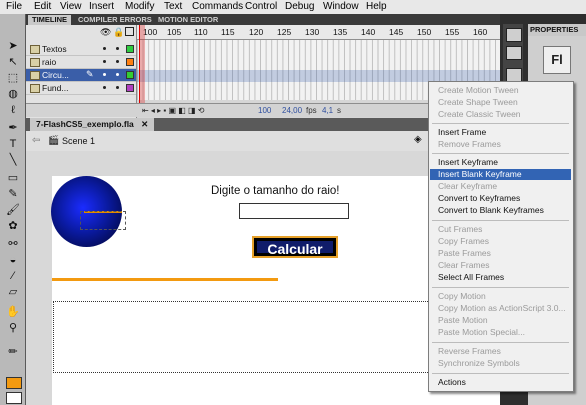 The height and width of the screenshot is (405, 586). I want to click on eraser-icon: ▱, so click(13, 292).